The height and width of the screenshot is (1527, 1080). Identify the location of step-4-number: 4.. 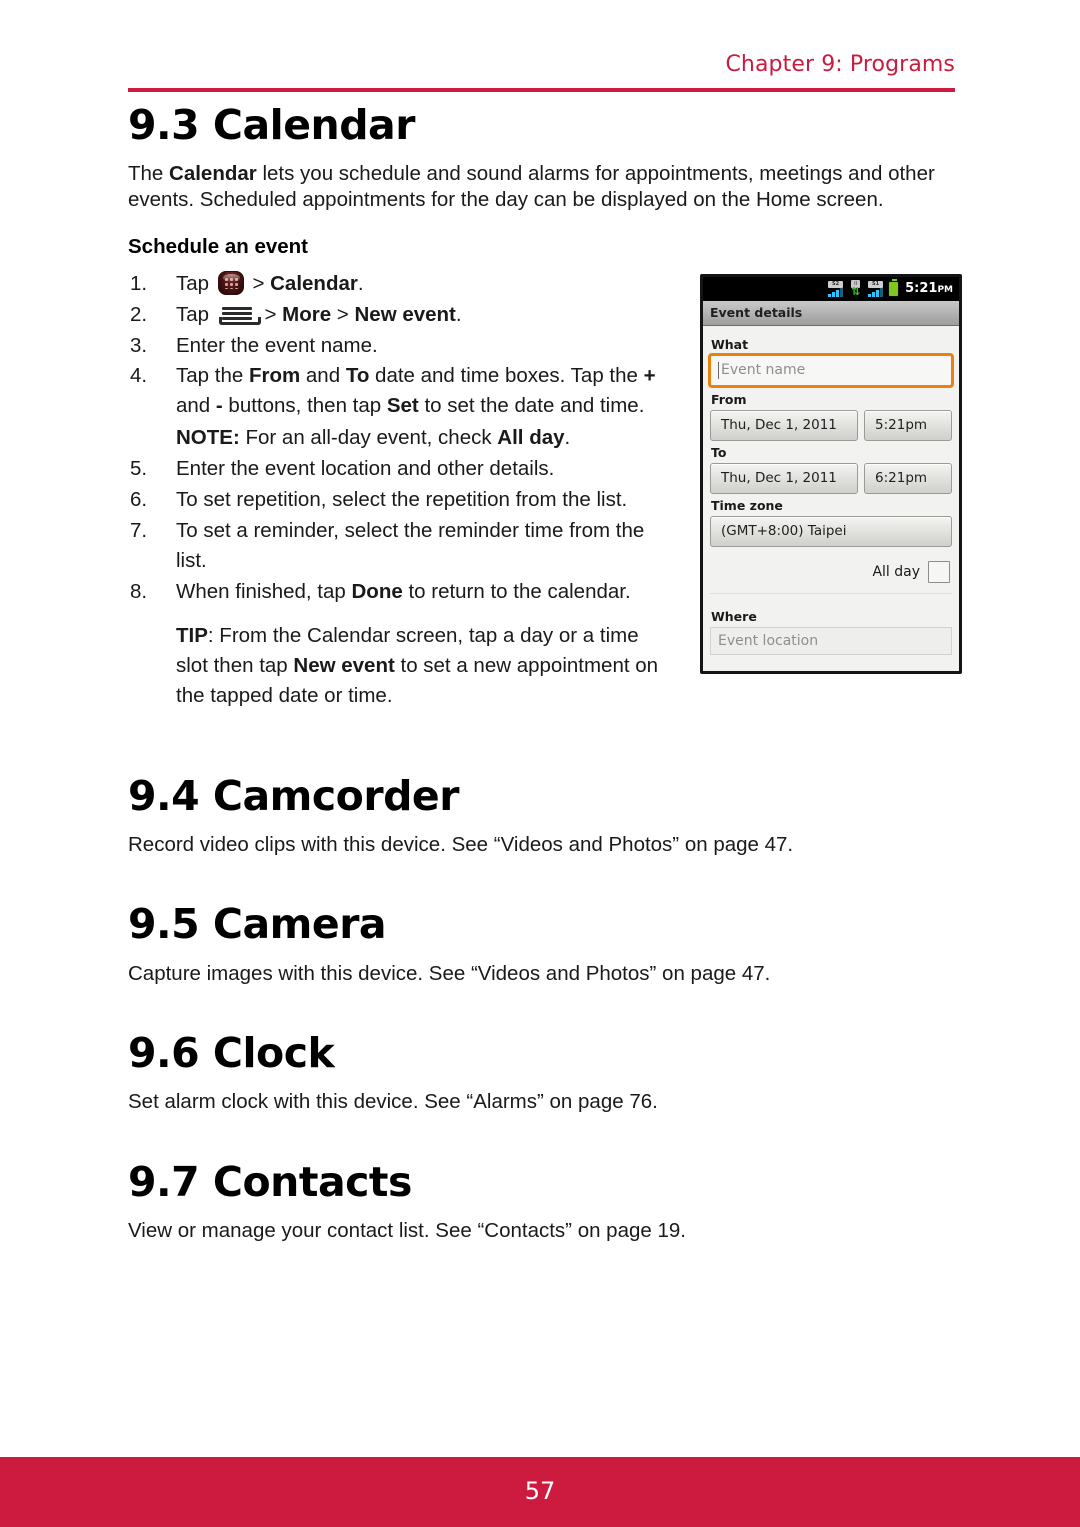
(139, 376).